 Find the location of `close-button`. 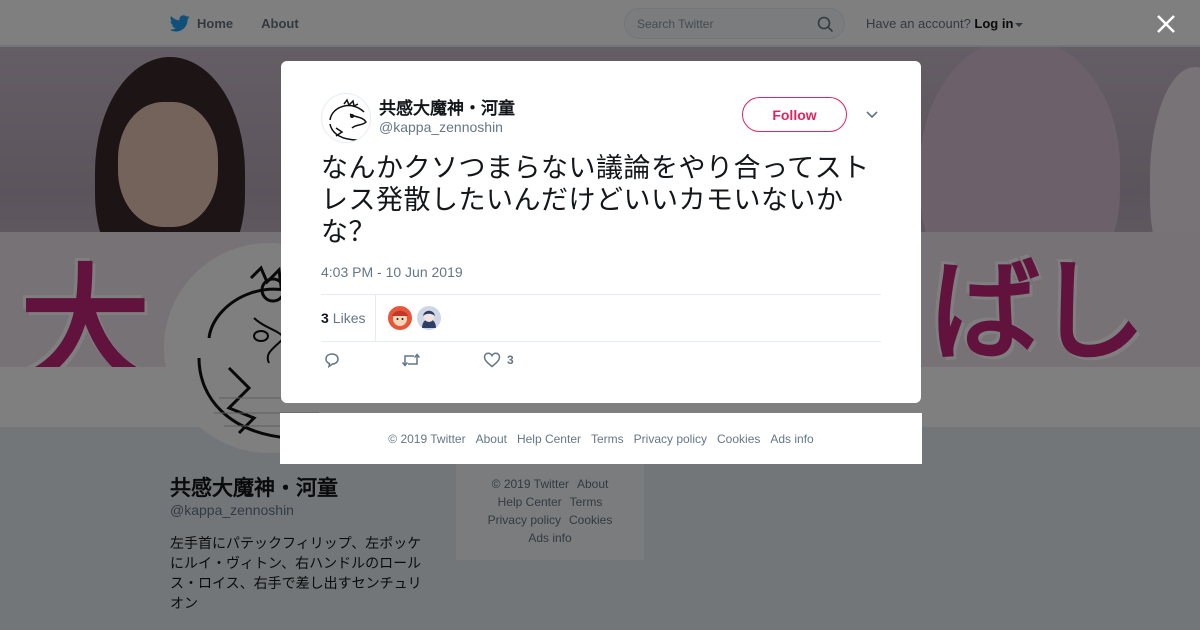

close-button is located at coordinates (1166, 24).